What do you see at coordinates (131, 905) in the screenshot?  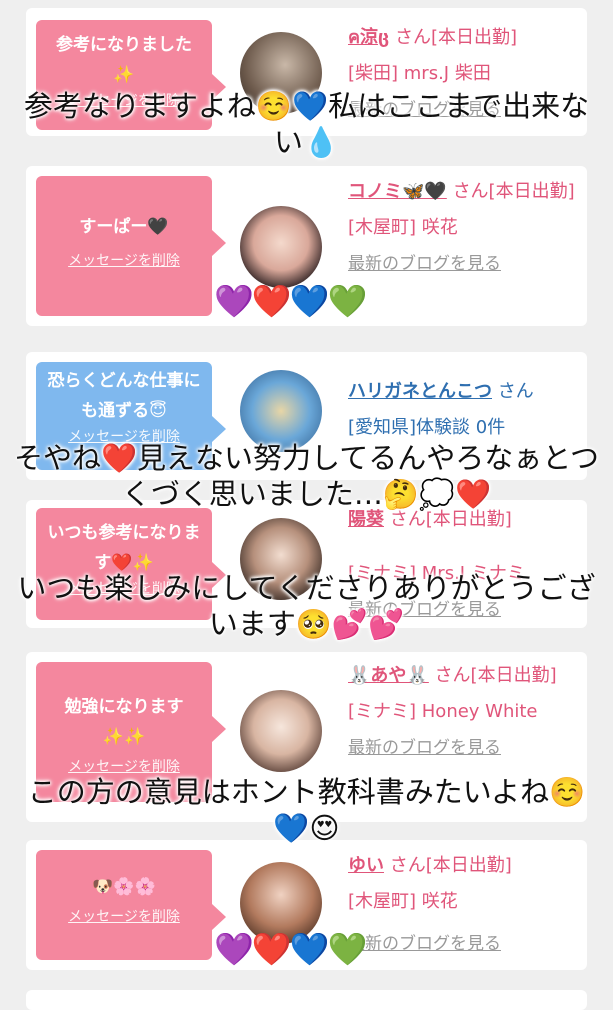 I see `message-bubble: 🐶🌸🌸 メッセージを削除` at bounding box center [131, 905].